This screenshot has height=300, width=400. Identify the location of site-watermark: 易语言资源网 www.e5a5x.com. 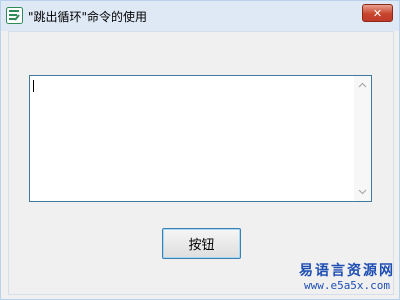
(347, 278).